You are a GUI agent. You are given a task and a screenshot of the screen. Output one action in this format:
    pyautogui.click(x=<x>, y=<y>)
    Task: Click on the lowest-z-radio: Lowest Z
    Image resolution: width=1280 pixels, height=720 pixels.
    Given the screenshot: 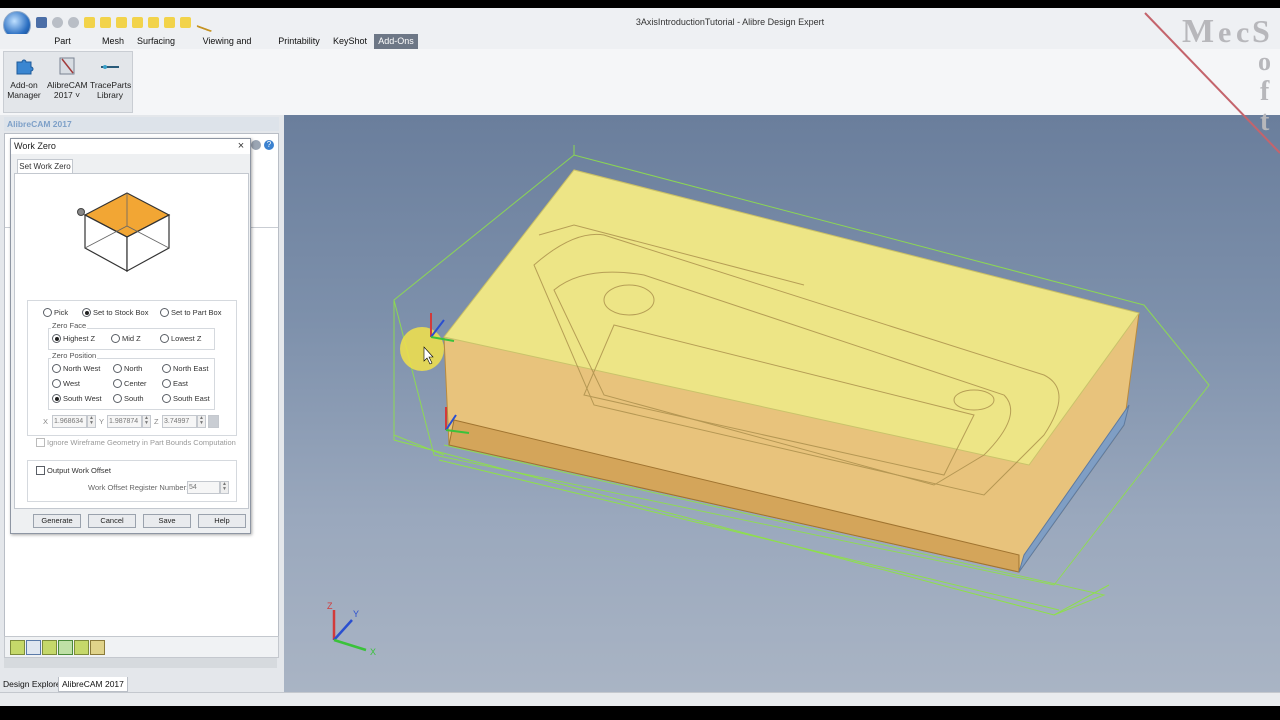 What is the action you would take?
    pyautogui.click(x=180, y=338)
    